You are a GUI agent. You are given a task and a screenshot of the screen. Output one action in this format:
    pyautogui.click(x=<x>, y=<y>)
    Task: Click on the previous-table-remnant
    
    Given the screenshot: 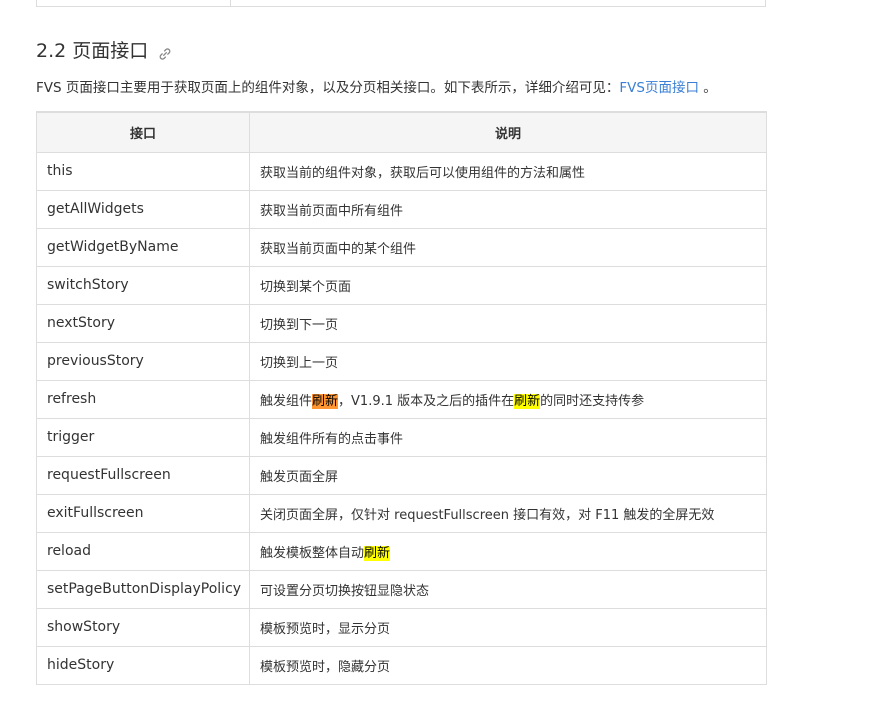 What is the action you would take?
    pyautogui.click(x=401, y=3)
    